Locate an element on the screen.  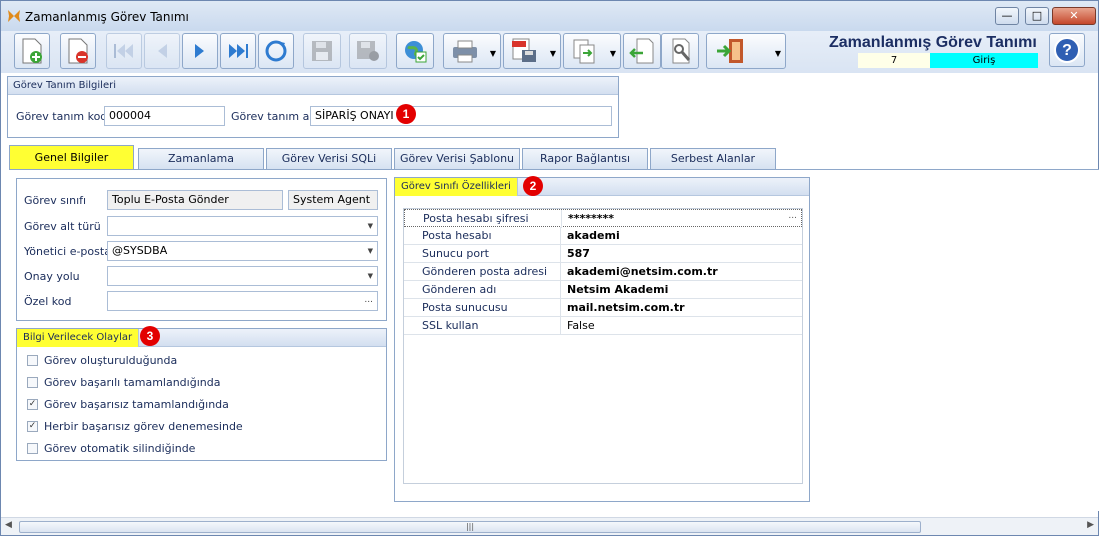
class-agent-field: System Agent is located at coordinates (333, 200).